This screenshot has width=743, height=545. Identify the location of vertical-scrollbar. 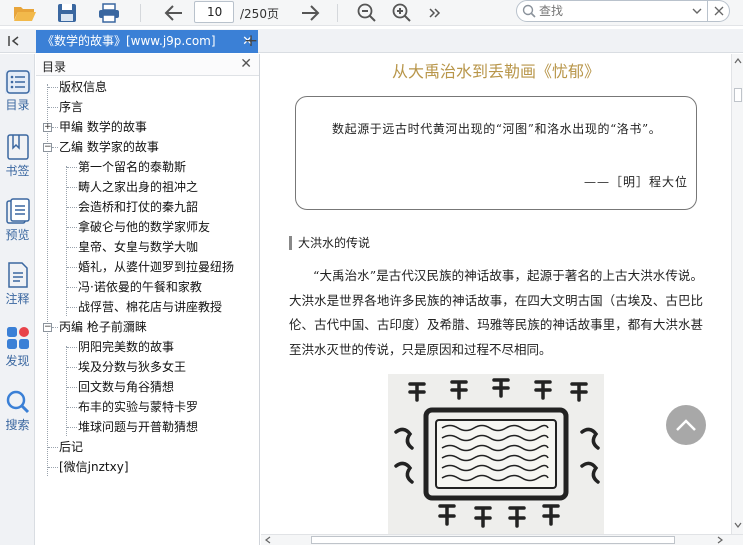
(737, 294).